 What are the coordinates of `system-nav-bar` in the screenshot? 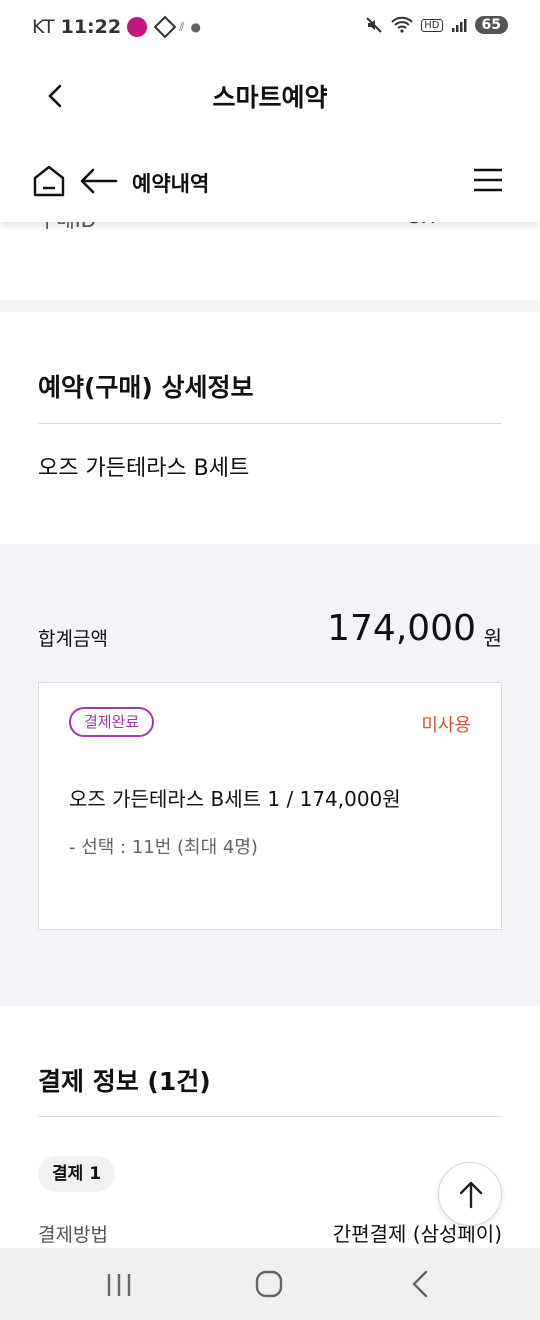 It's located at (270, 1284).